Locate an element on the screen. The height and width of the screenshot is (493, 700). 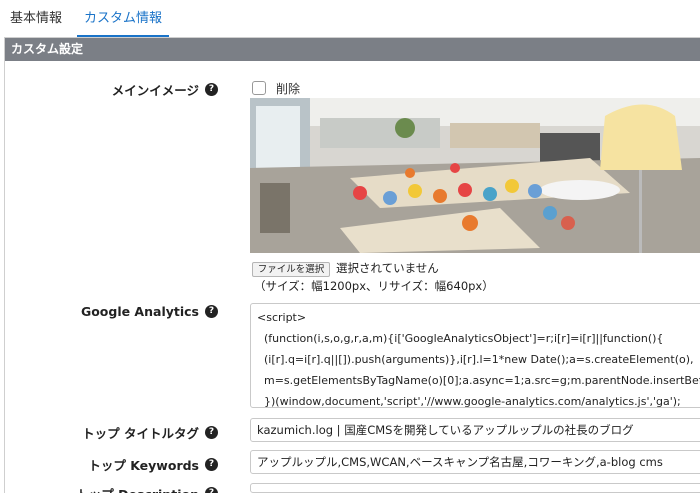
top-description-label-text: トップ Description is located at coordinates (137, 488).